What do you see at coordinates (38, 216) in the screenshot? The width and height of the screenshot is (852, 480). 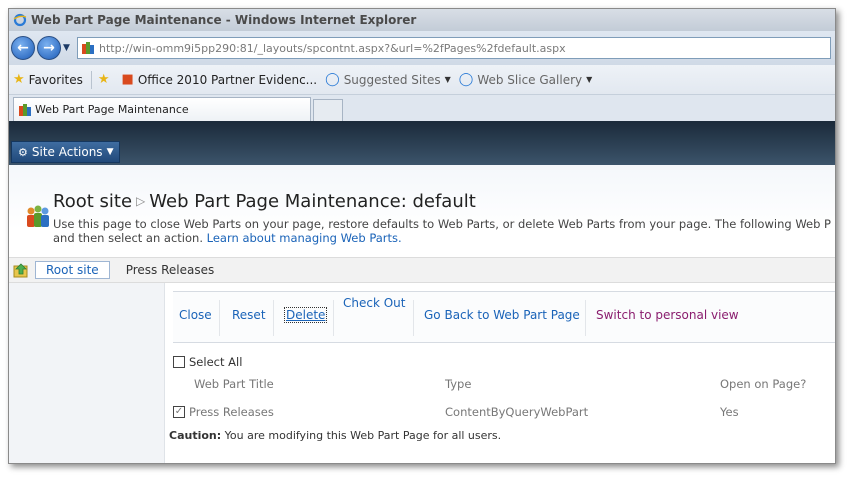 I see `people-icon` at bounding box center [38, 216].